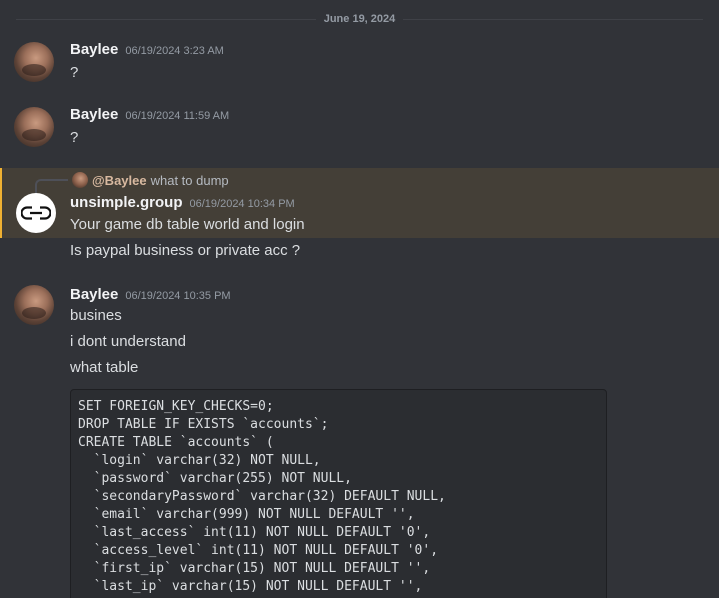 The image size is (719, 598). What do you see at coordinates (80, 180) in the screenshot?
I see `reply-avatar` at bounding box center [80, 180].